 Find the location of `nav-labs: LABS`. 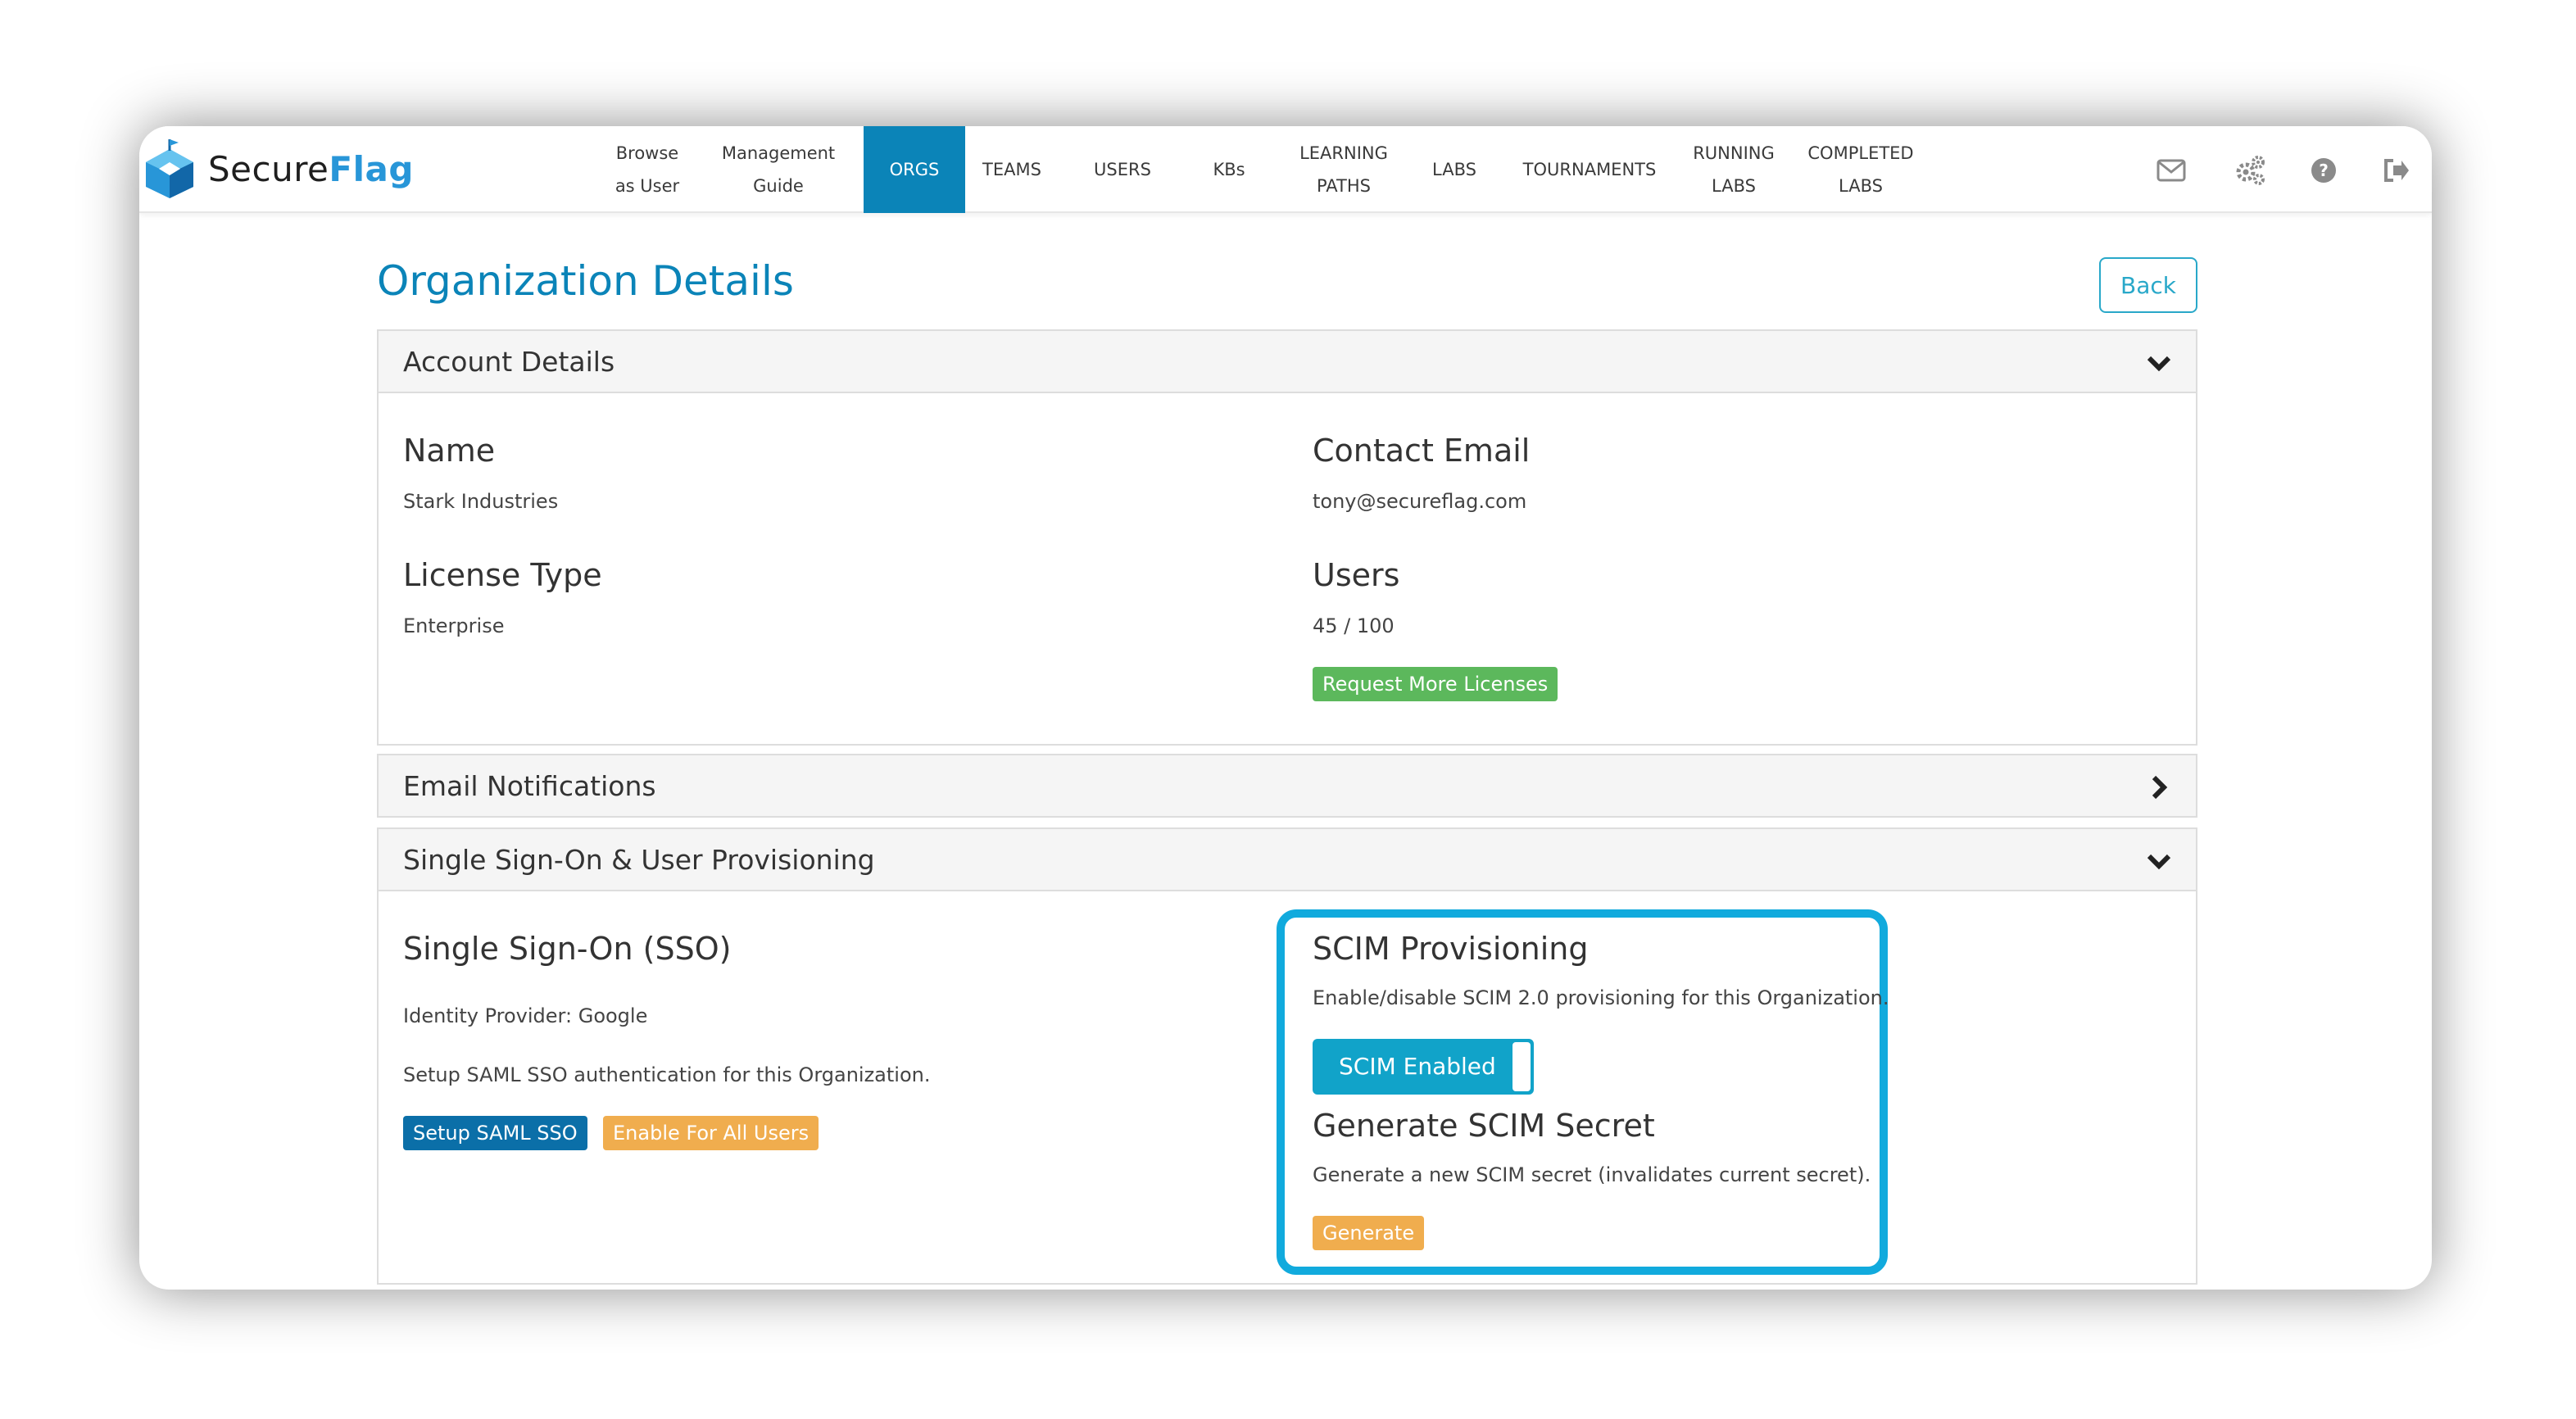

nav-labs: LABS is located at coordinates (1454, 169).